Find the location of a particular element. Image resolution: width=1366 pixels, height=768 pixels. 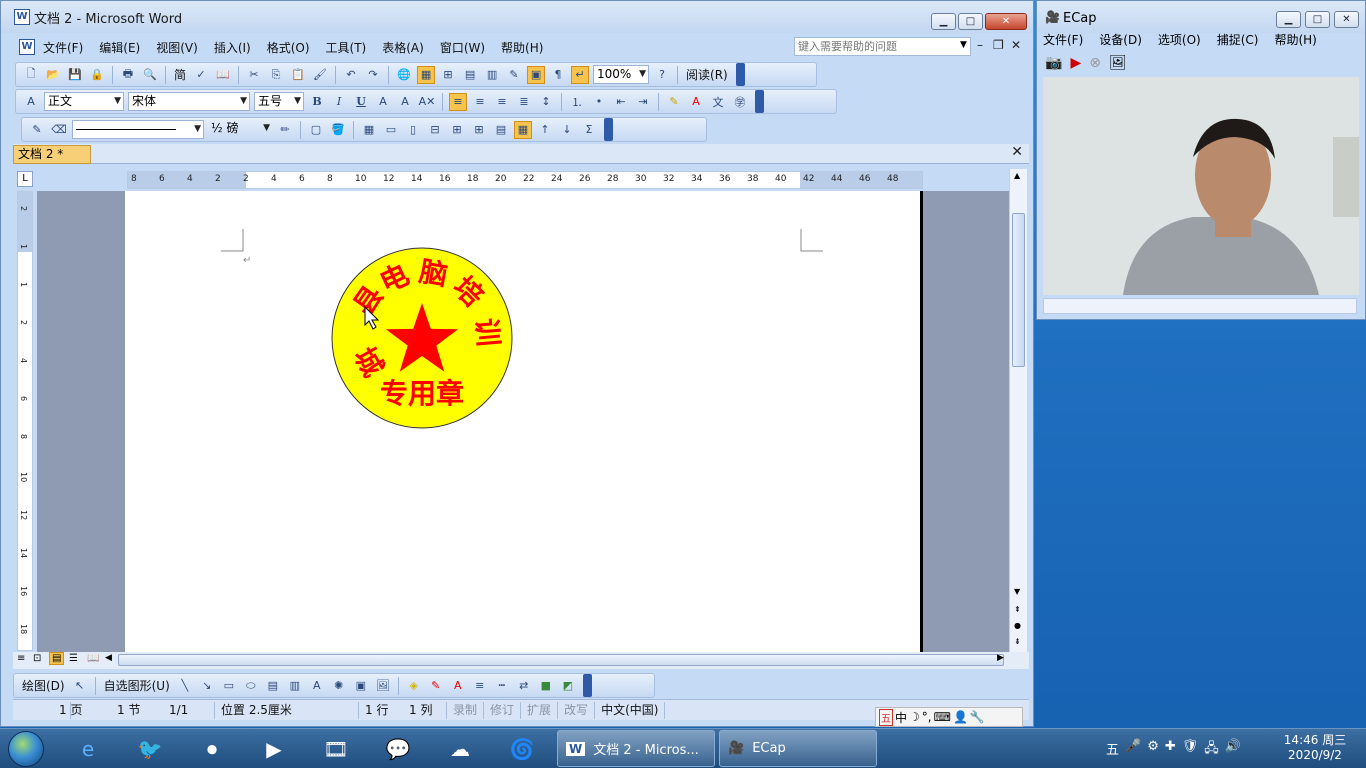

toolbar-options-icon is located at coordinates (608, 129).